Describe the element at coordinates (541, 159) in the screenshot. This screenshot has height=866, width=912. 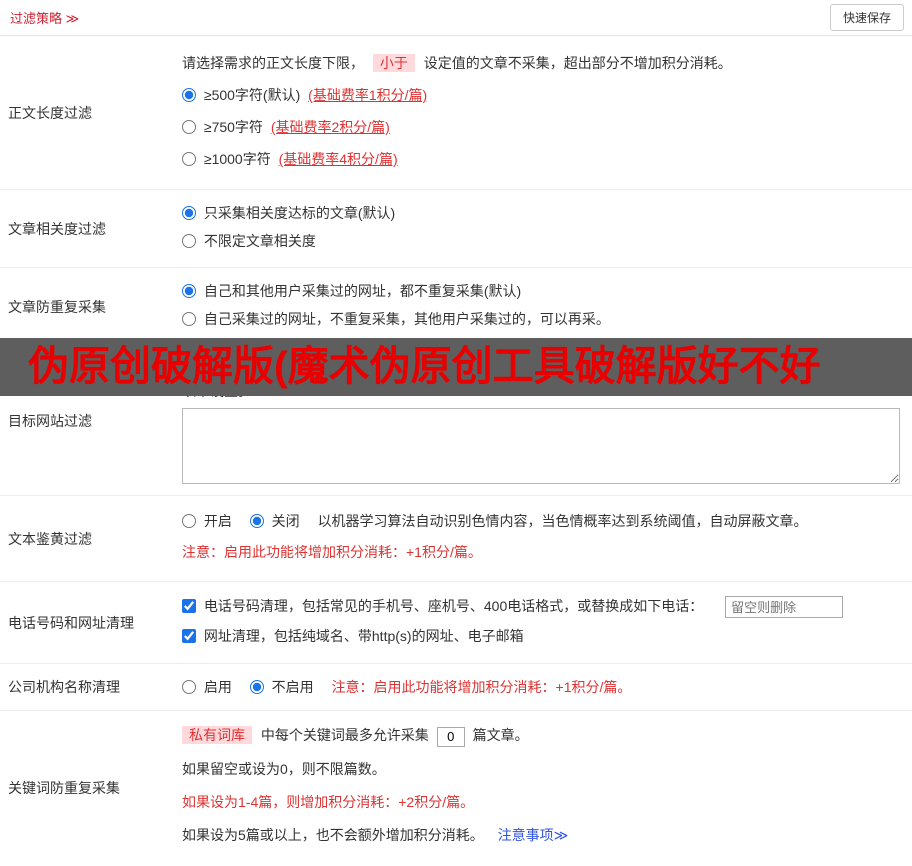
I see `length-option-row: ≥1000字符 (基础费率4积分/篇)` at that location.